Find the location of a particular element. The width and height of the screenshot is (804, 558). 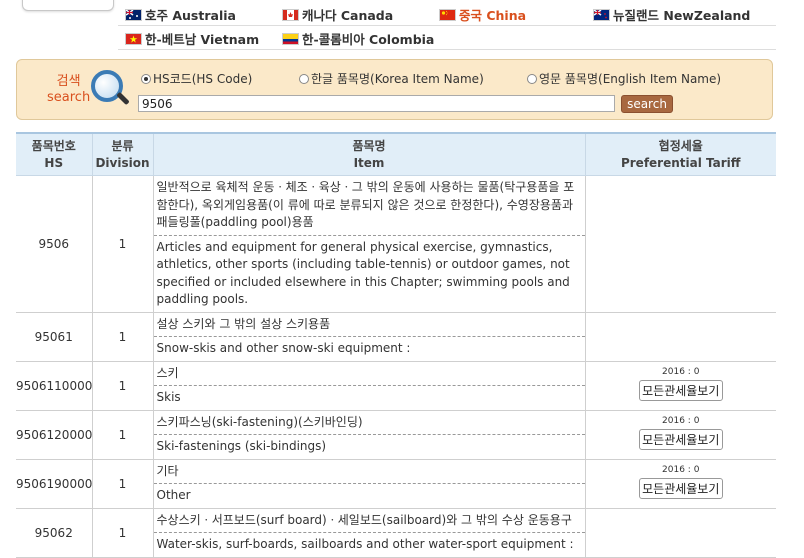

item-english: Other is located at coordinates (173, 495).